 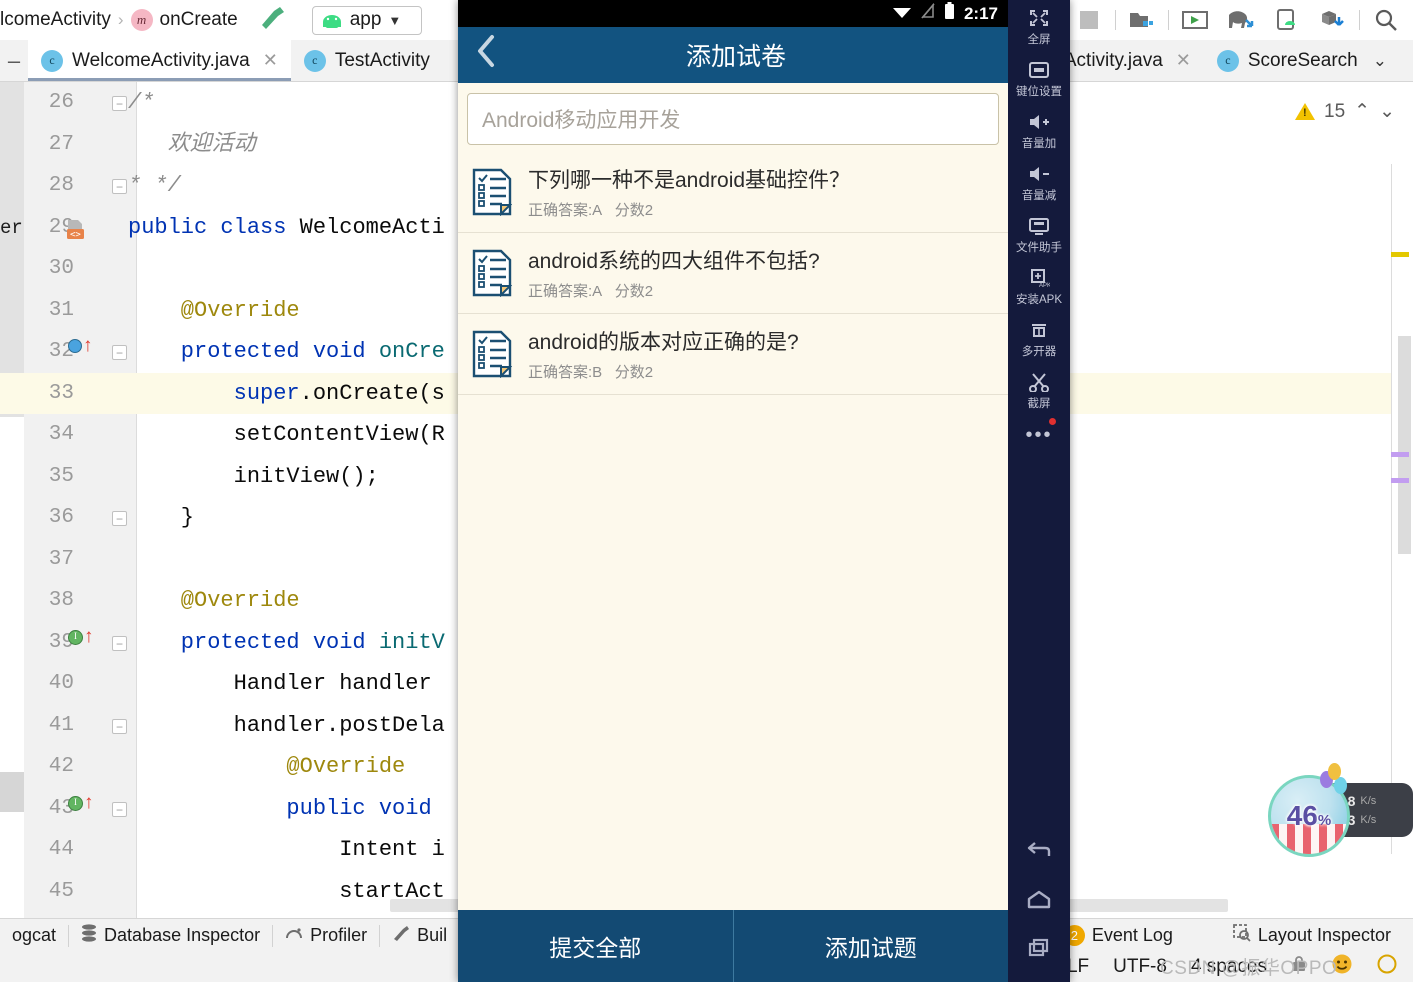 What do you see at coordinates (1333, 20) in the screenshot?
I see `sdk-download-icon` at bounding box center [1333, 20].